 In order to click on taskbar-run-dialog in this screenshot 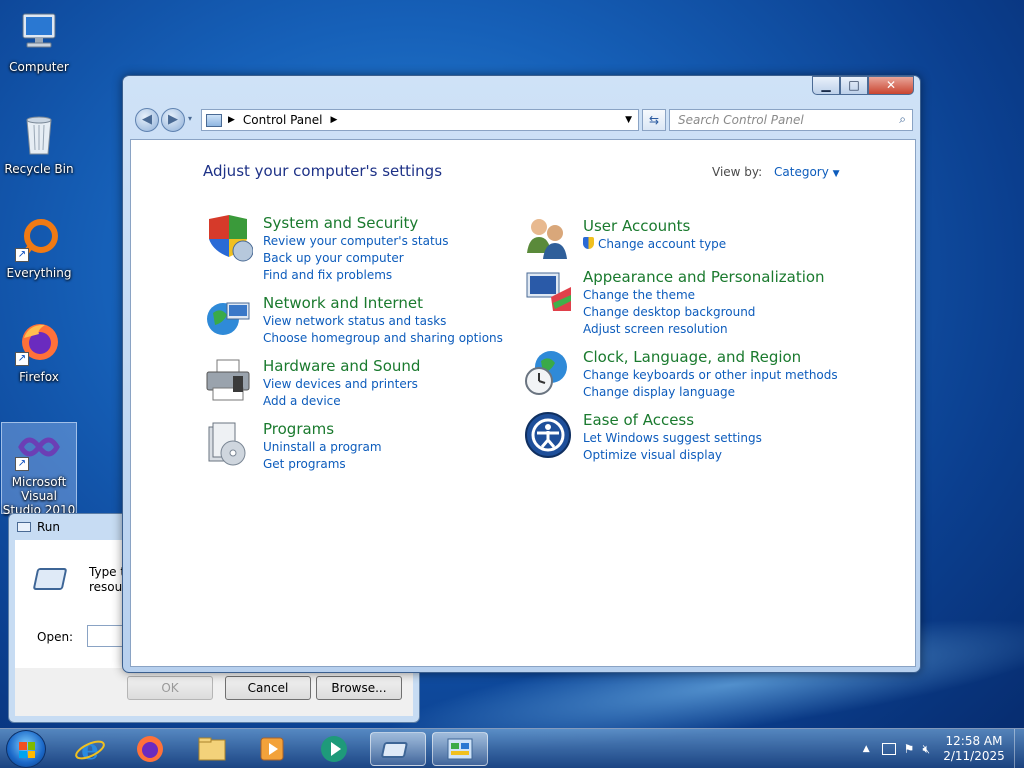, I will do `click(398, 749)`.